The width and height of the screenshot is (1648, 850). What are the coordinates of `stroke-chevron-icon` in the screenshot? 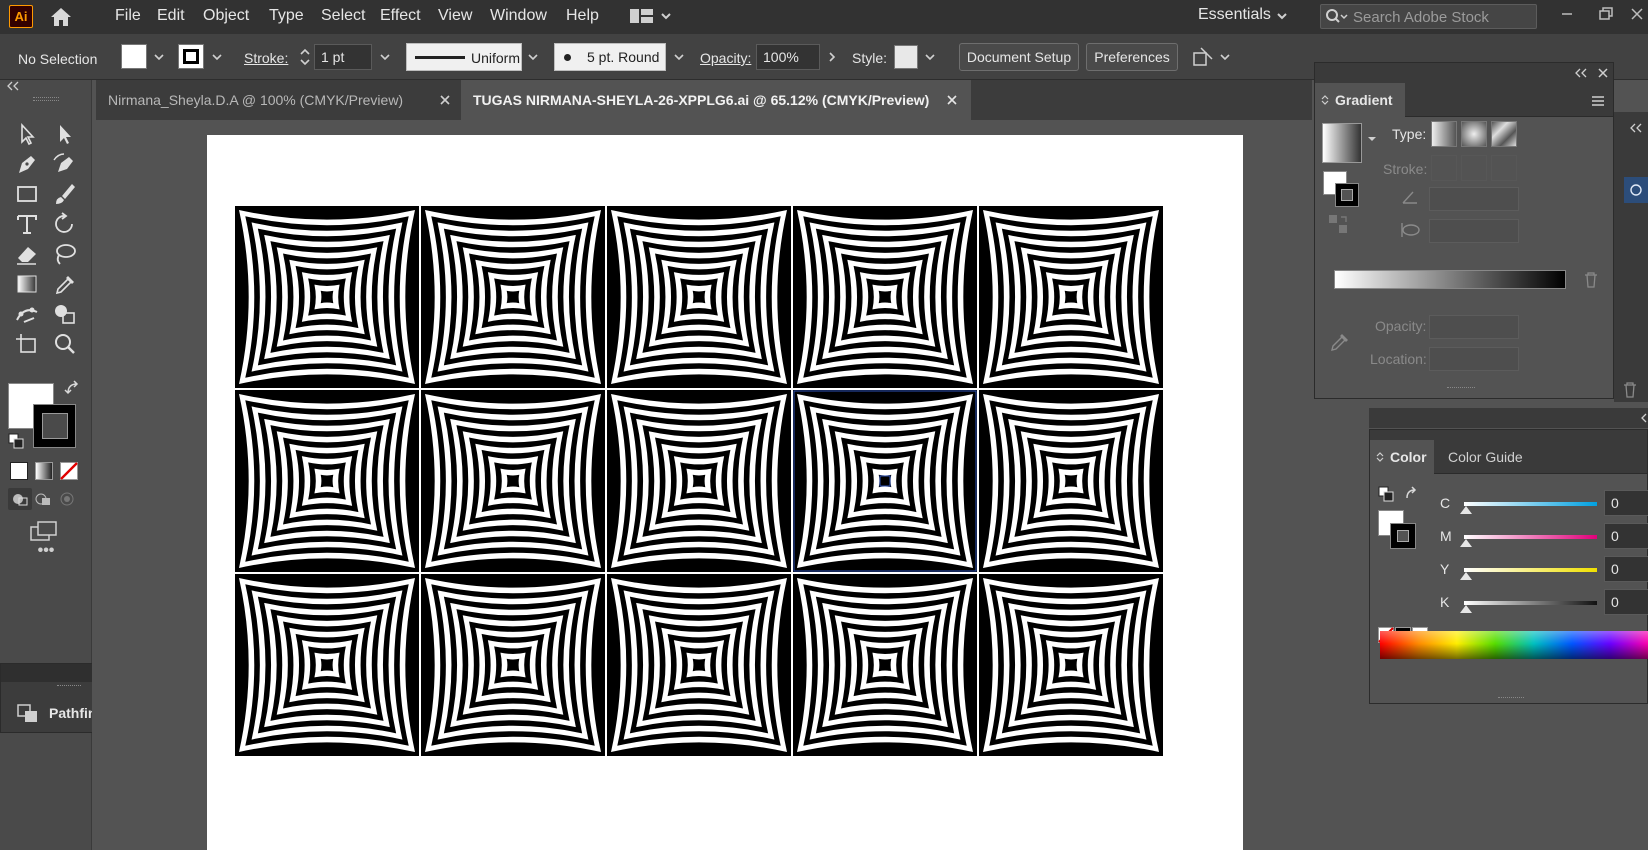 It's located at (217, 57).